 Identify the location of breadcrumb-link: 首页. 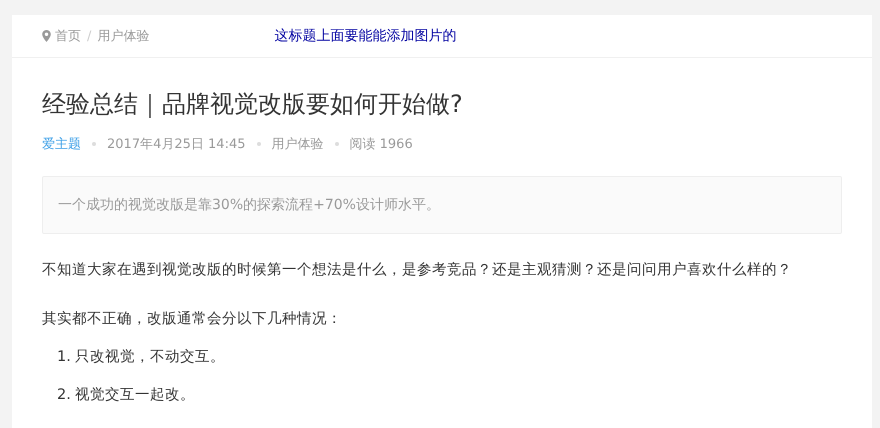
(68, 36).